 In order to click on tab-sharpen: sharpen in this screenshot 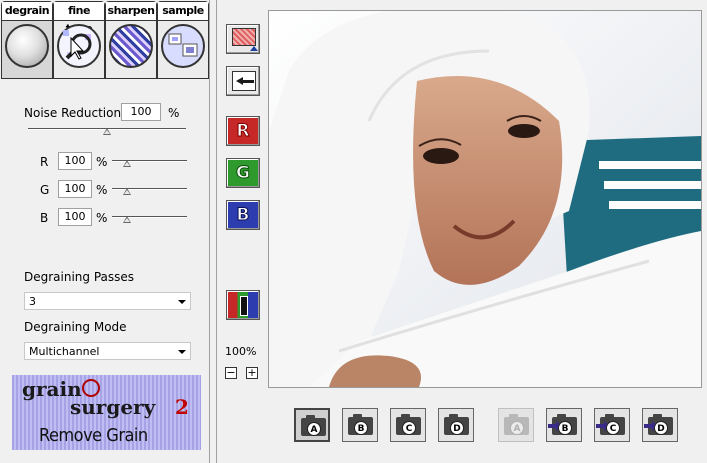, I will do `click(131, 40)`.